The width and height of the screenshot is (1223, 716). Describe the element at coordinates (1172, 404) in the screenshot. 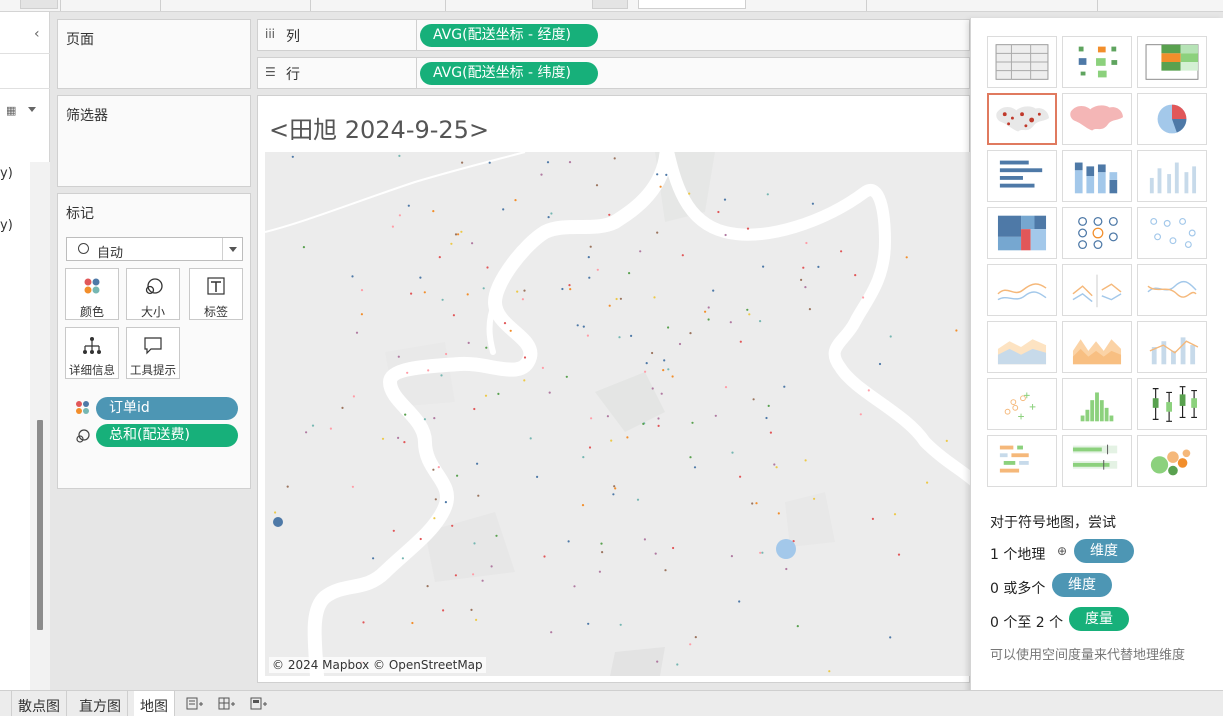

I see `show-me-box-and-whisker` at that location.